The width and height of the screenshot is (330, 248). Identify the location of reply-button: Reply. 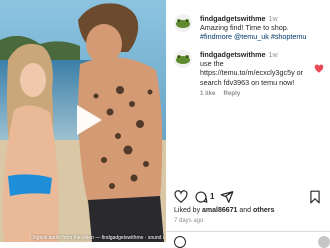
(231, 93).